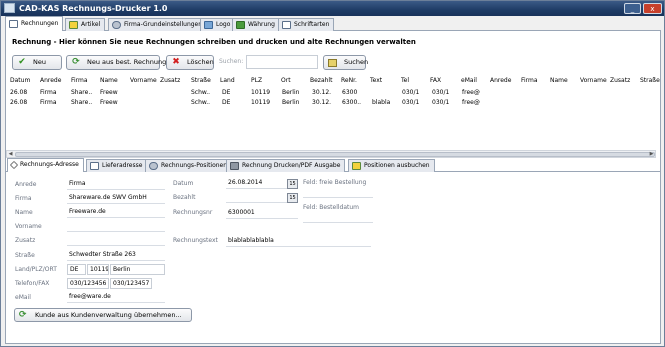 The width and height of the screenshot is (665, 347). Describe the element at coordinates (116, 212) in the screenshot. I see `name-field: Freeware.de` at that location.